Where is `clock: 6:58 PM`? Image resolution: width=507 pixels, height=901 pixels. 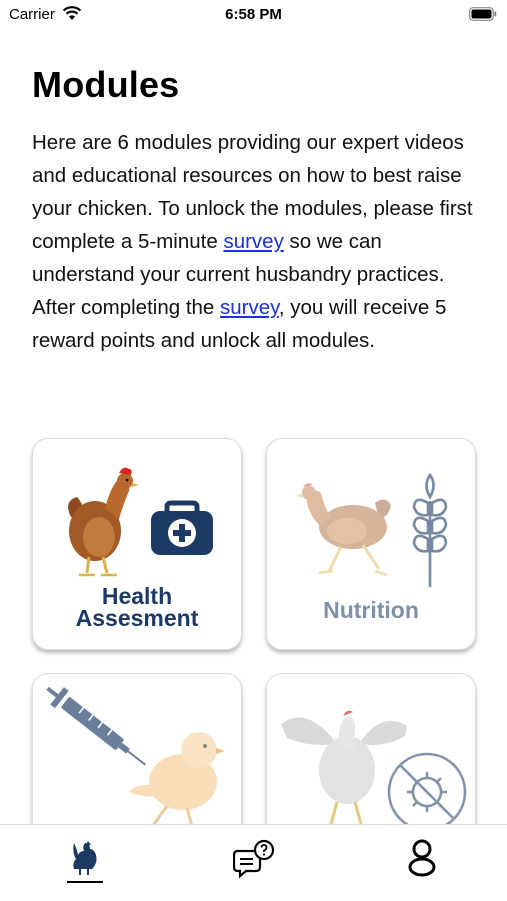
clock: 6:58 PM is located at coordinates (253, 14).